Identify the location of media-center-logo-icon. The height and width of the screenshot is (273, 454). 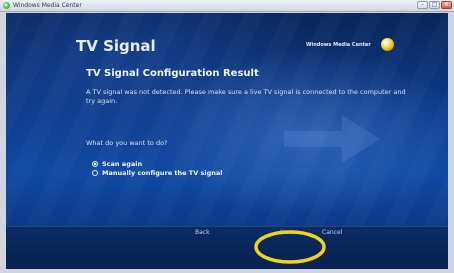
(387, 44).